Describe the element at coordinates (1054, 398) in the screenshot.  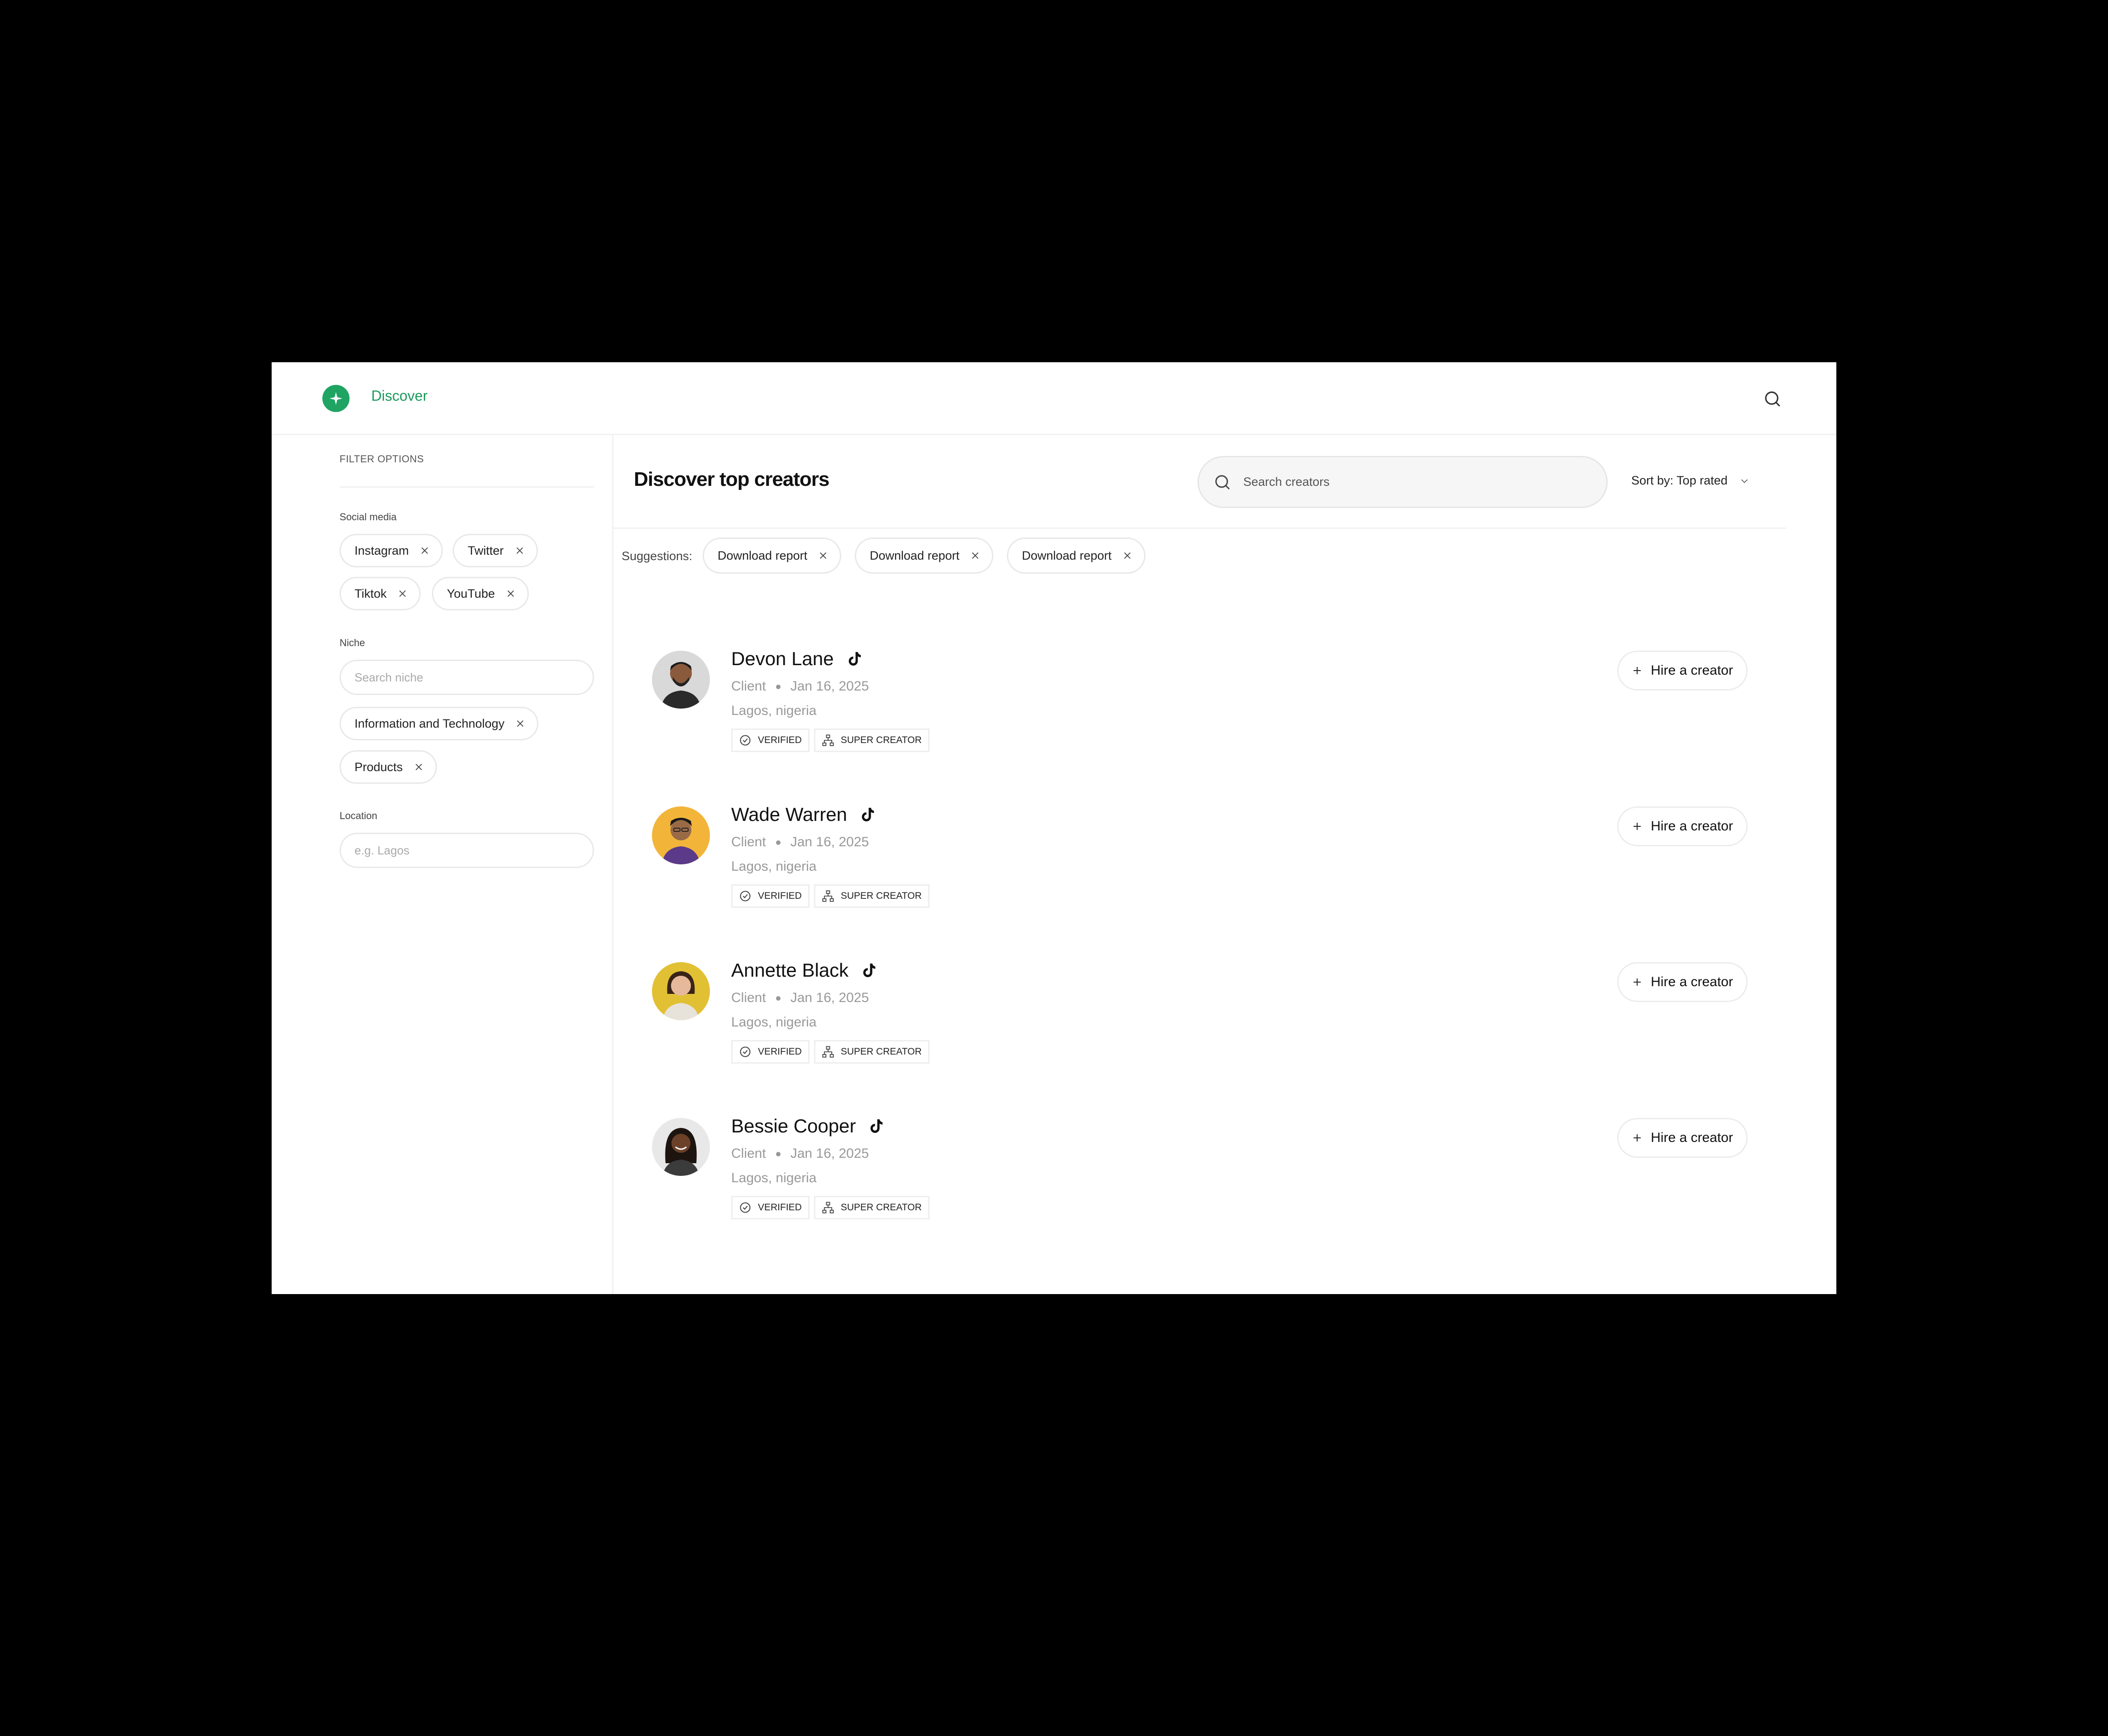
I see `top-bar: Discover` at that location.